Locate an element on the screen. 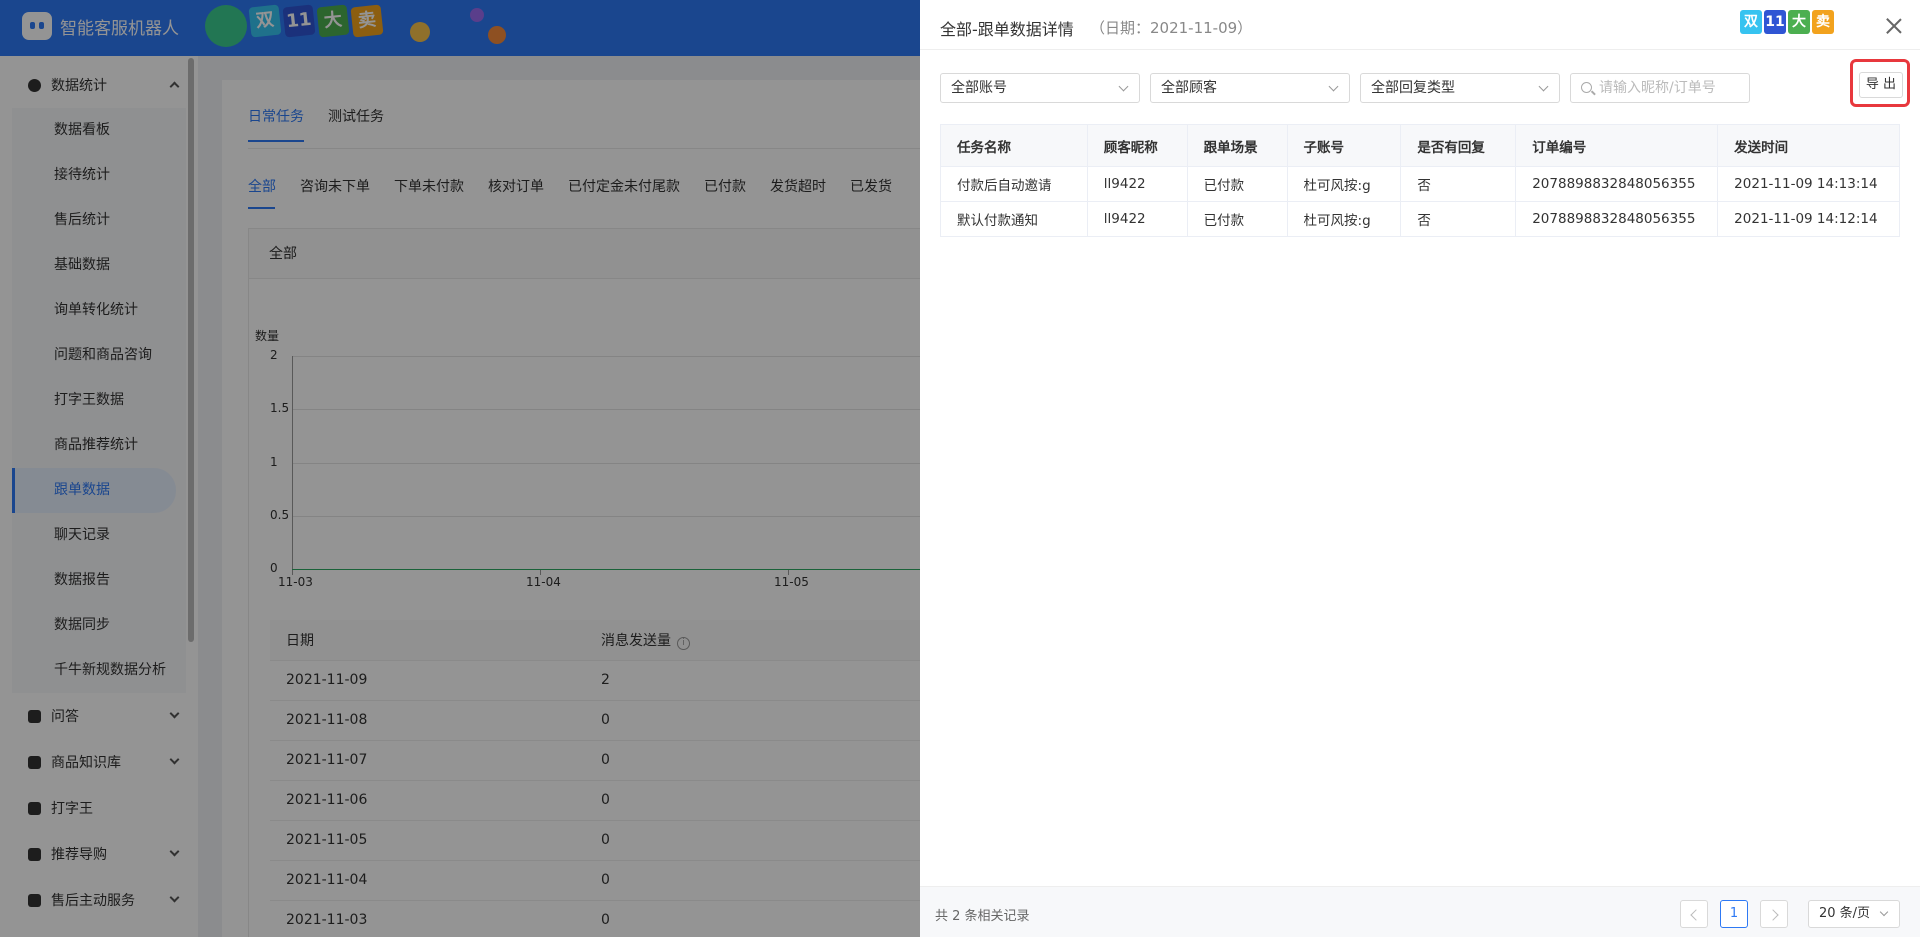 The width and height of the screenshot is (1920, 937). drawer-header: 全部-跟单数据详情 （日期：2021-11-09） 双 11 大 卖 is located at coordinates (1420, 25).